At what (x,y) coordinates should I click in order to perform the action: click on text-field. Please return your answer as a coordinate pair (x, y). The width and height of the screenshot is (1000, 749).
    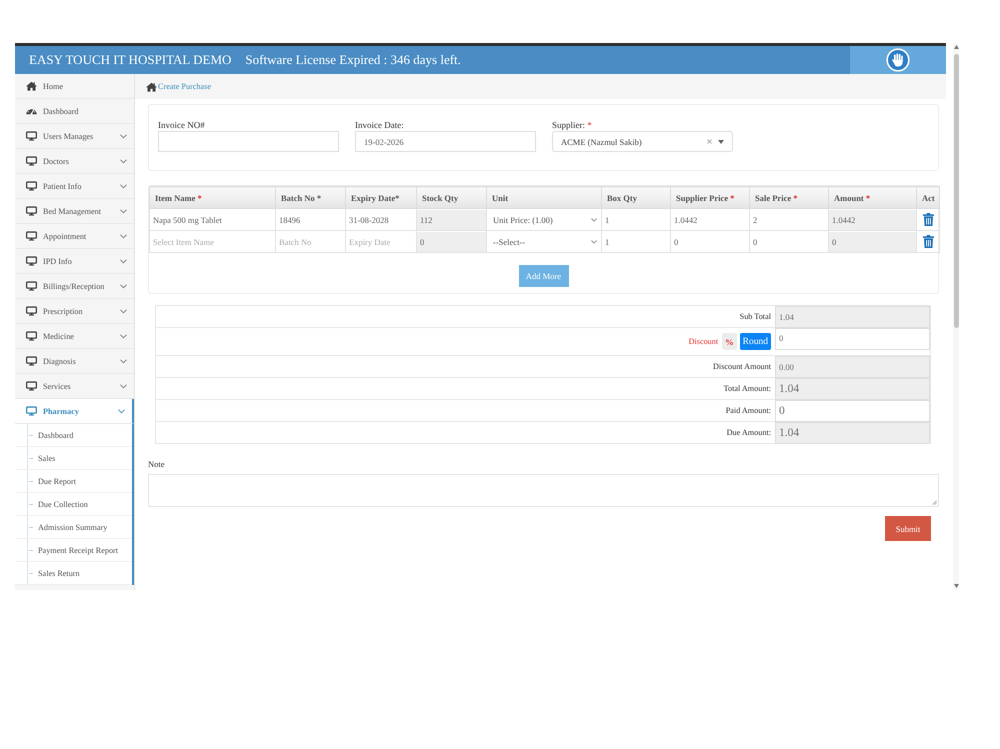
    Looking at the image, I should click on (248, 141).